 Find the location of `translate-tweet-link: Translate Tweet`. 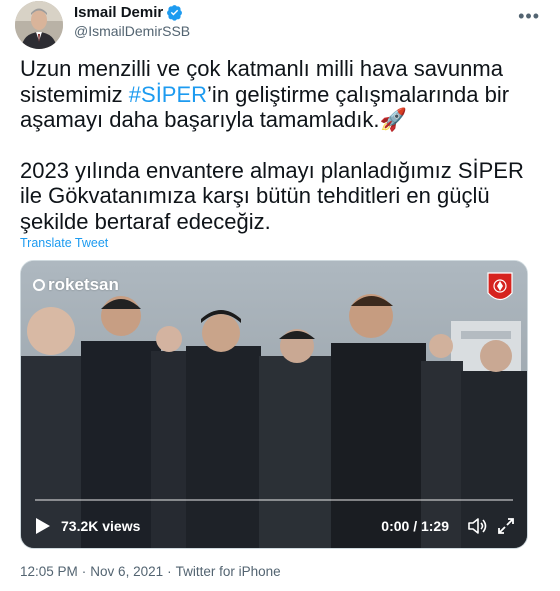

translate-tweet-link: Translate Tweet is located at coordinates (64, 243).